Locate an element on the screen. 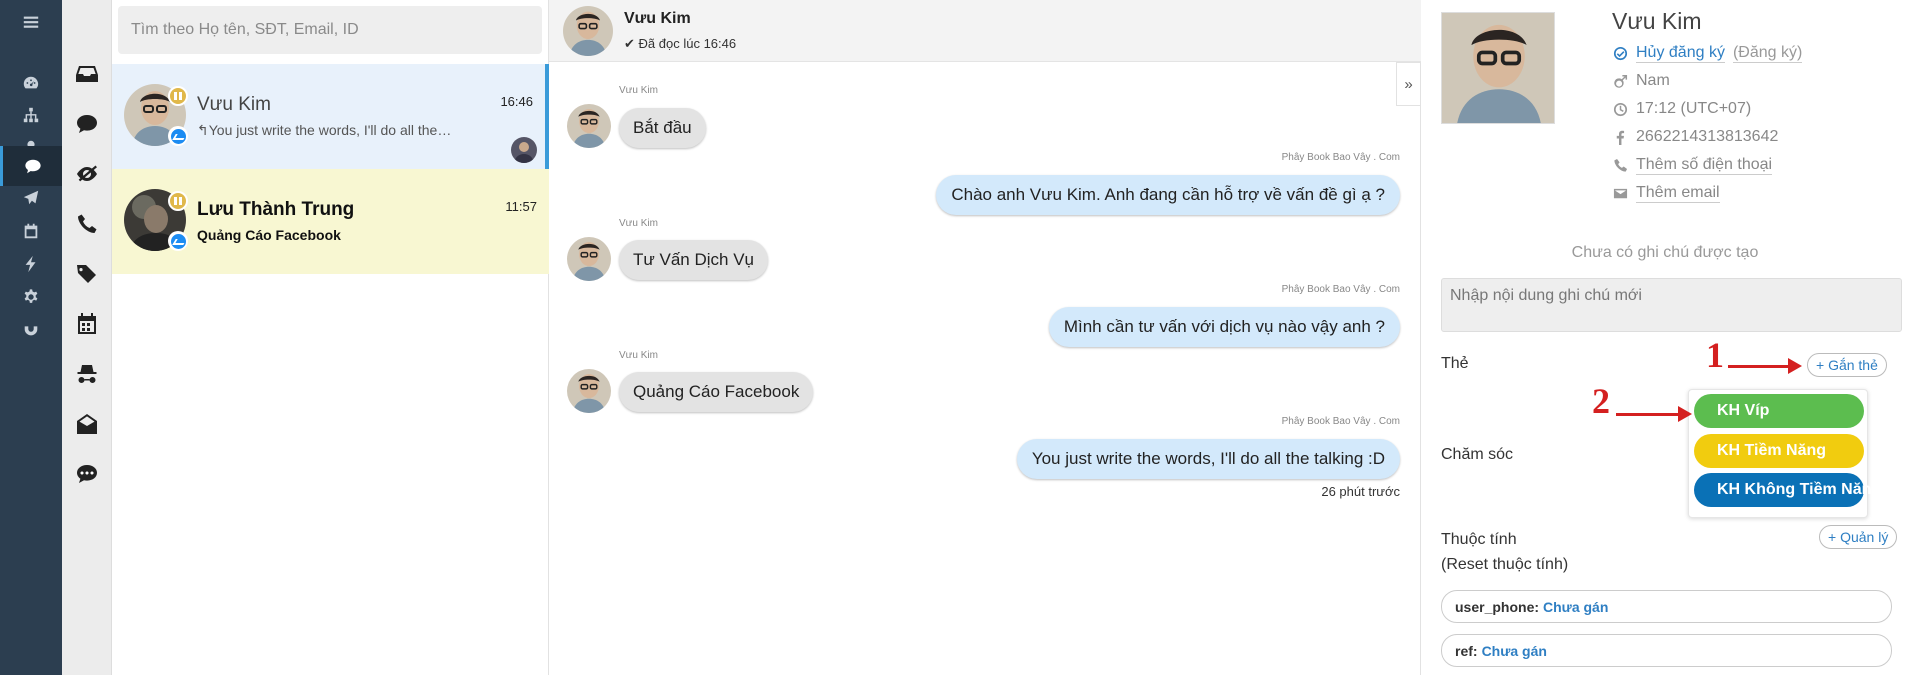 Image resolution: width=1909 pixels, height=675 pixels. timezone-row: 17:12 (UTC+07) is located at coordinates (1681, 109).